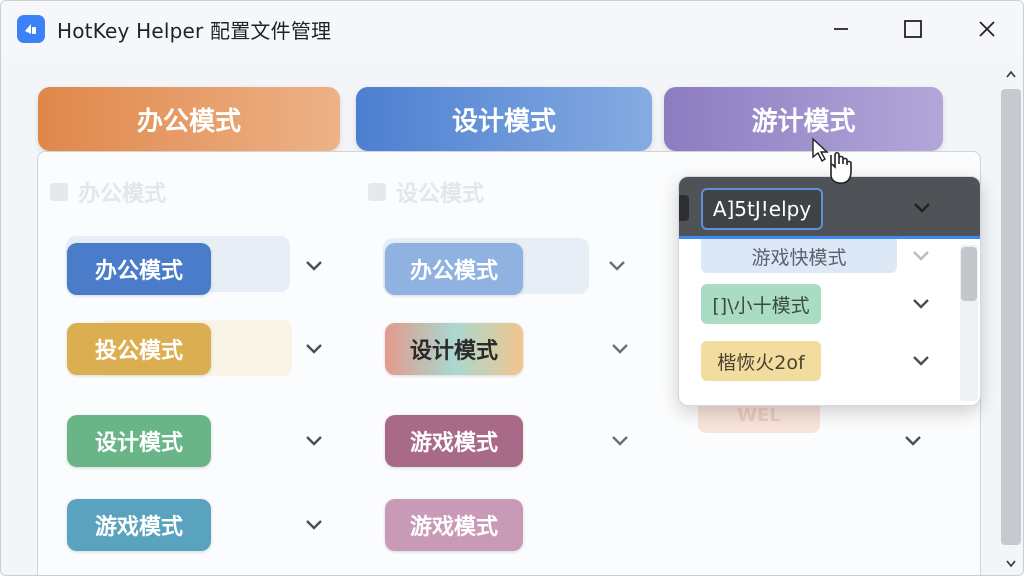 Image resolution: width=1024 pixels, height=576 pixels. I want to click on profile-pill-game: 游戏模式, so click(139, 525).